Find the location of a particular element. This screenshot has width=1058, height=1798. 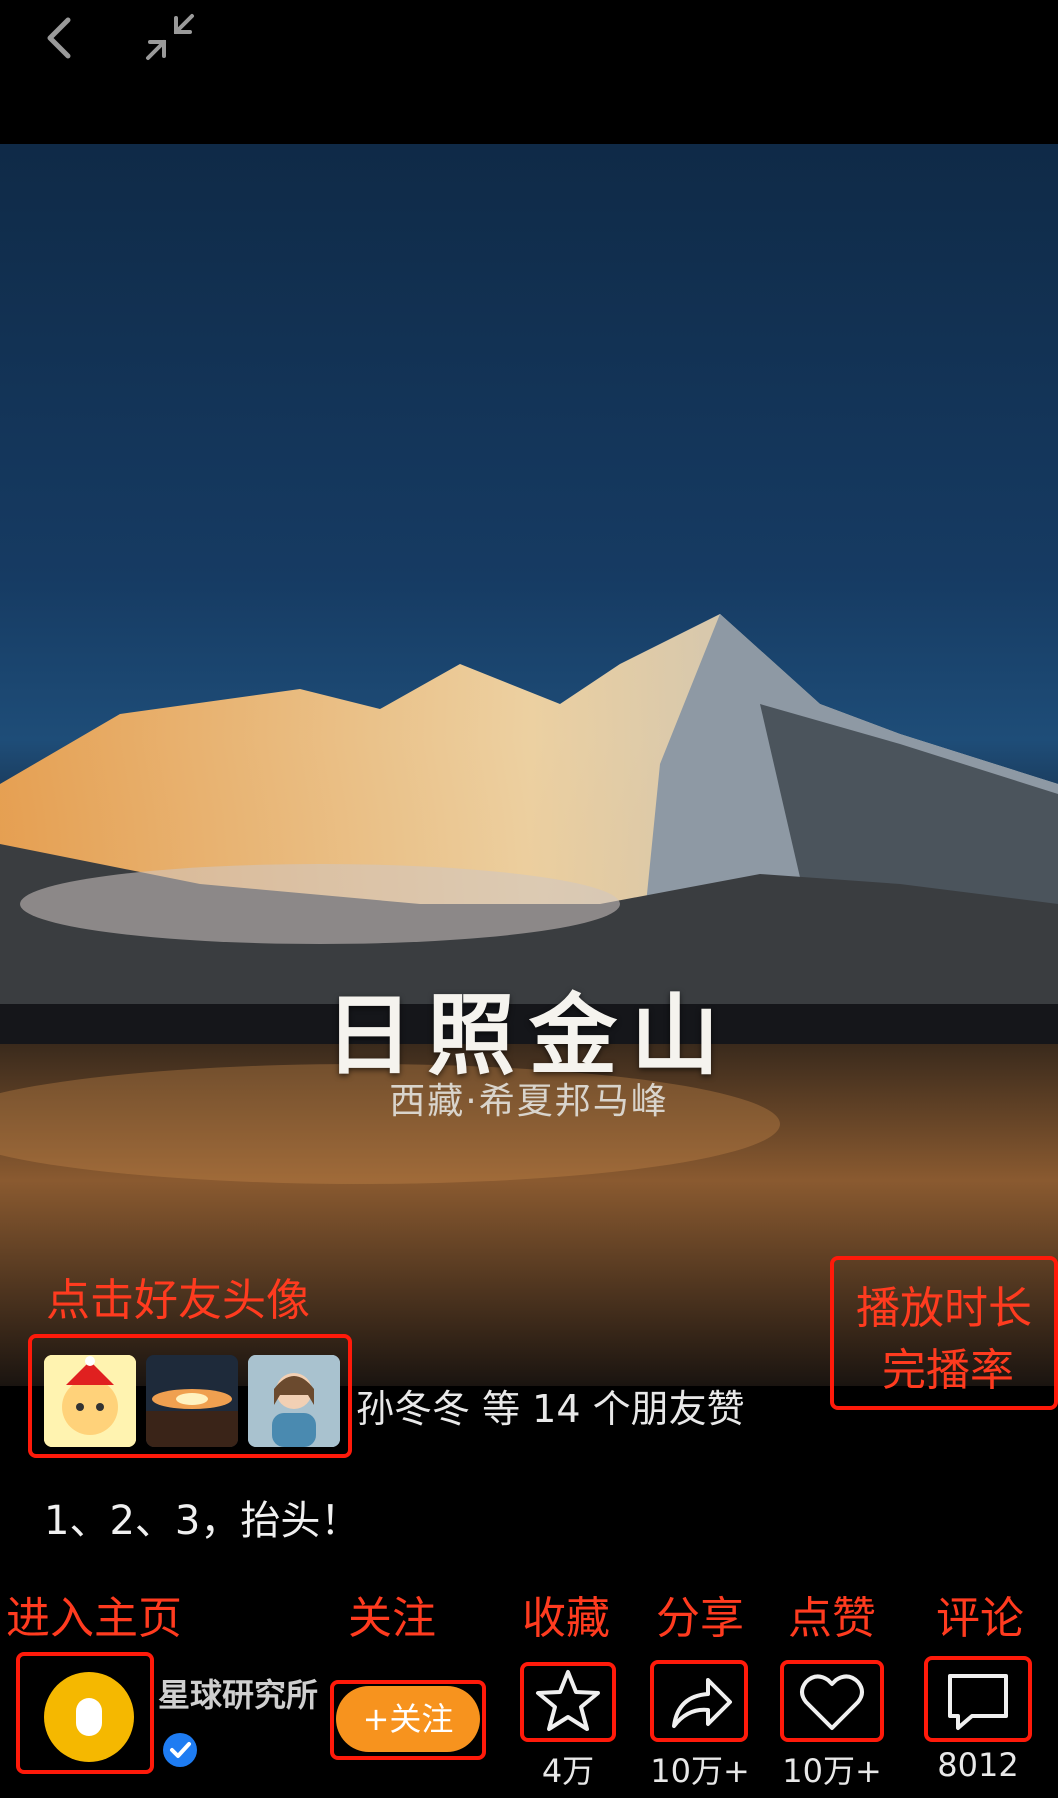

girl-avatar-icon is located at coordinates (294, 1401).